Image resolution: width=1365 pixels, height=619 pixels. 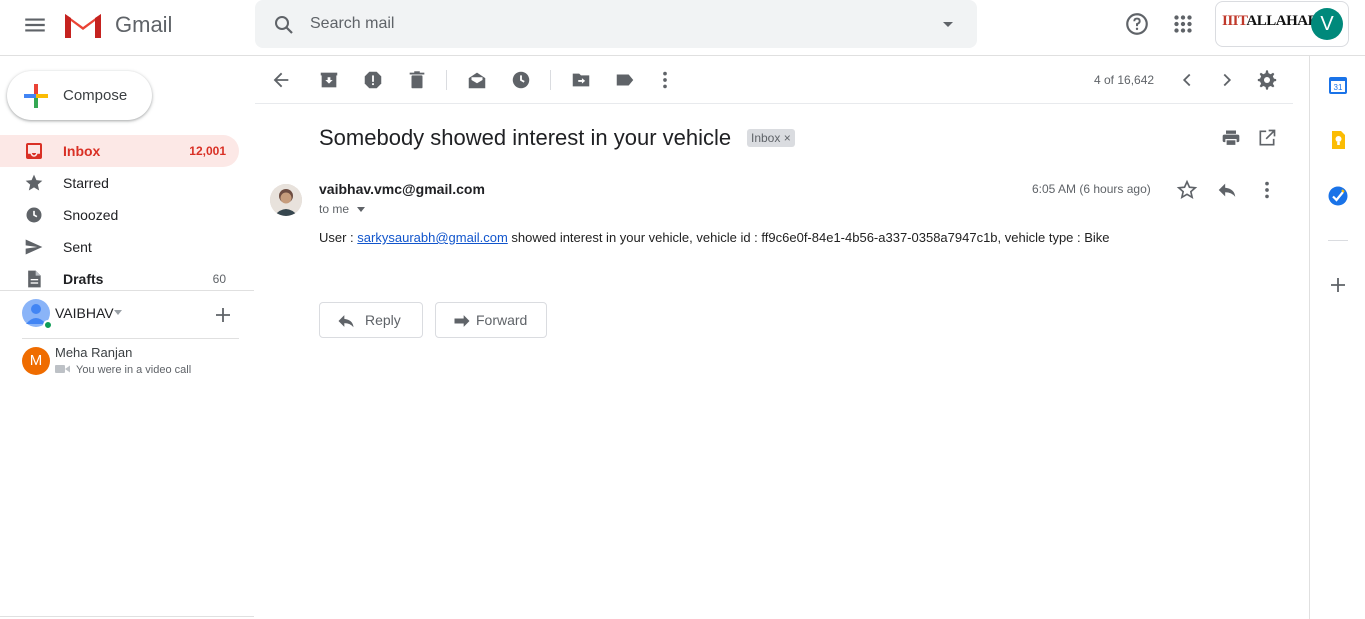 I want to click on sidebar-item-starred: Starred, so click(x=119, y=183).